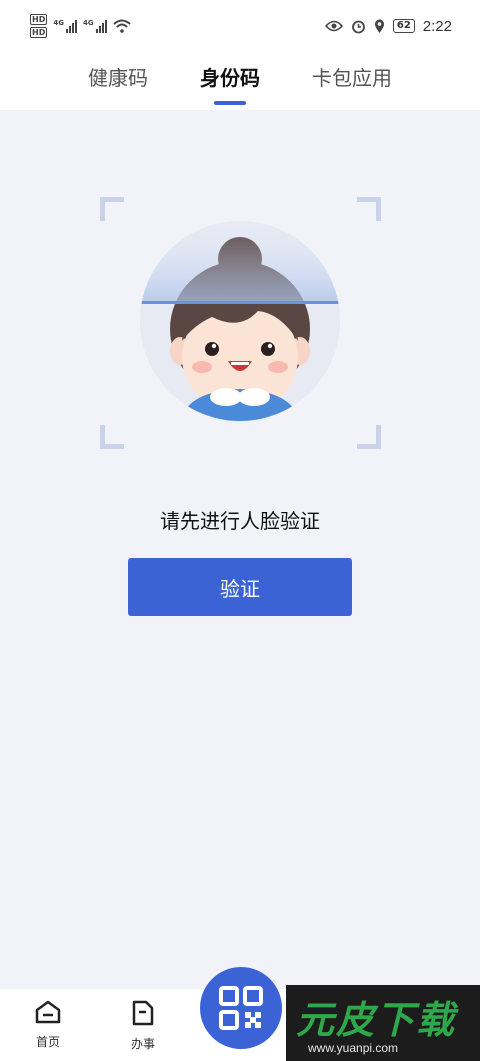  I want to click on tab-identity-code: 身份码, so click(230, 76).